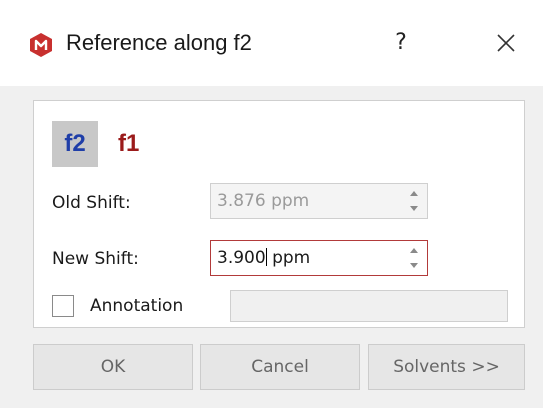 The image size is (543, 408). I want to click on old-shift-label: Old Shift:, so click(91, 203).